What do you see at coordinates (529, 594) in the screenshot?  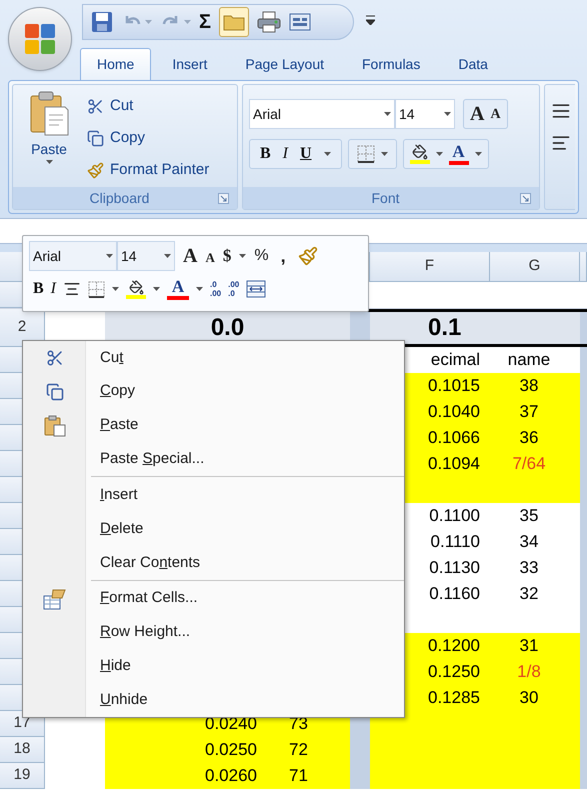 I see `cell-value: 32` at bounding box center [529, 594].